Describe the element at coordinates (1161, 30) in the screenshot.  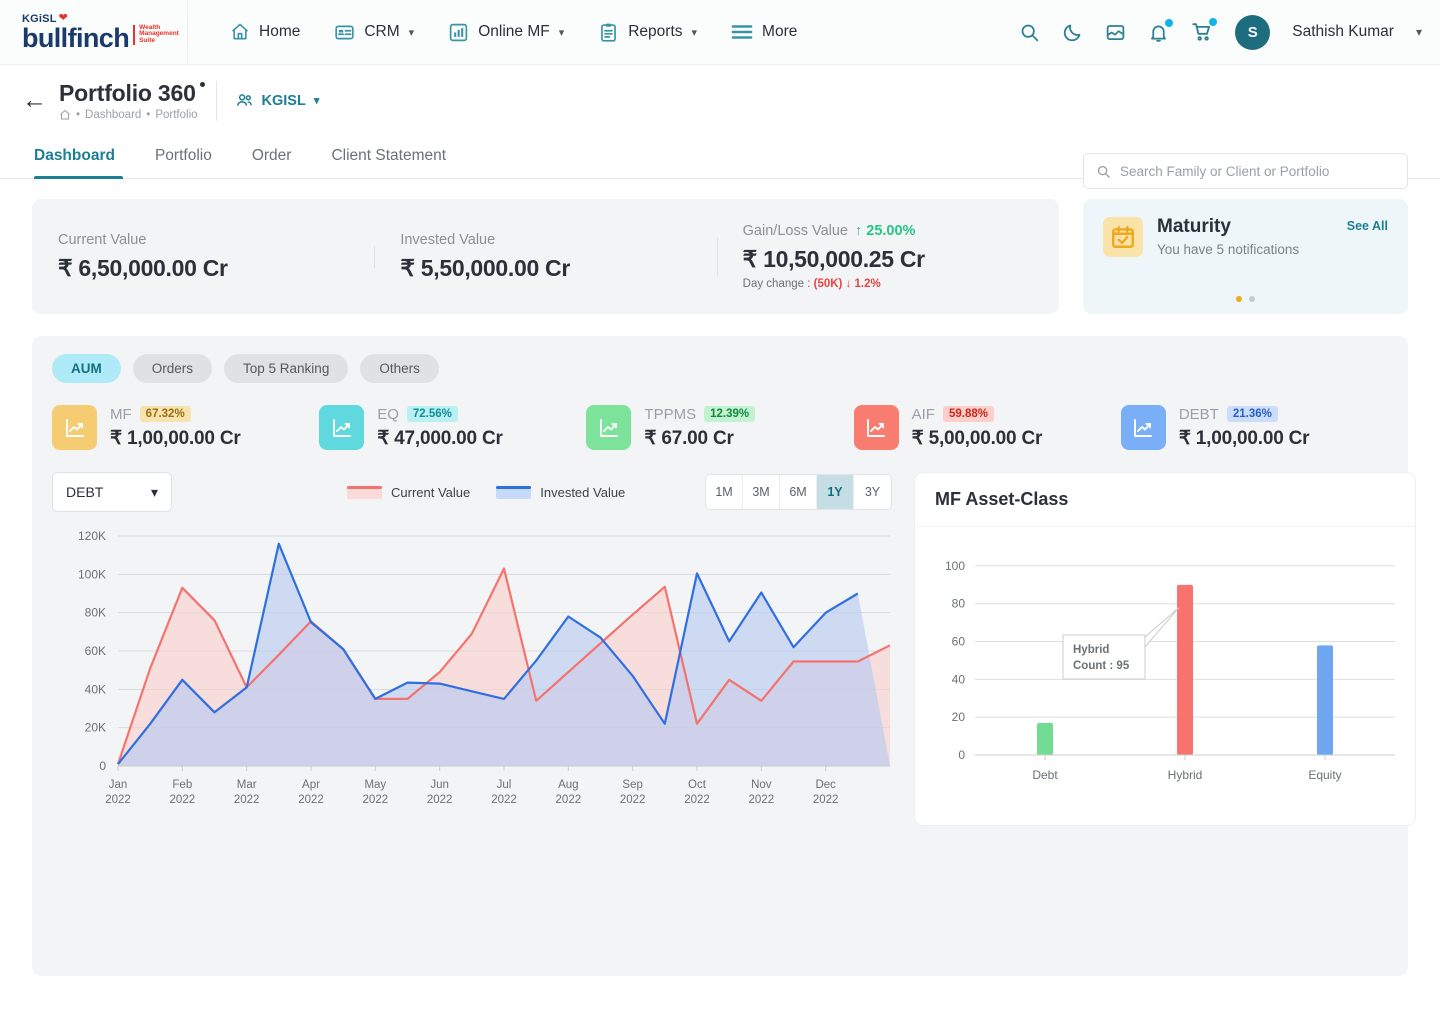
I see `bell-icon` at that location.